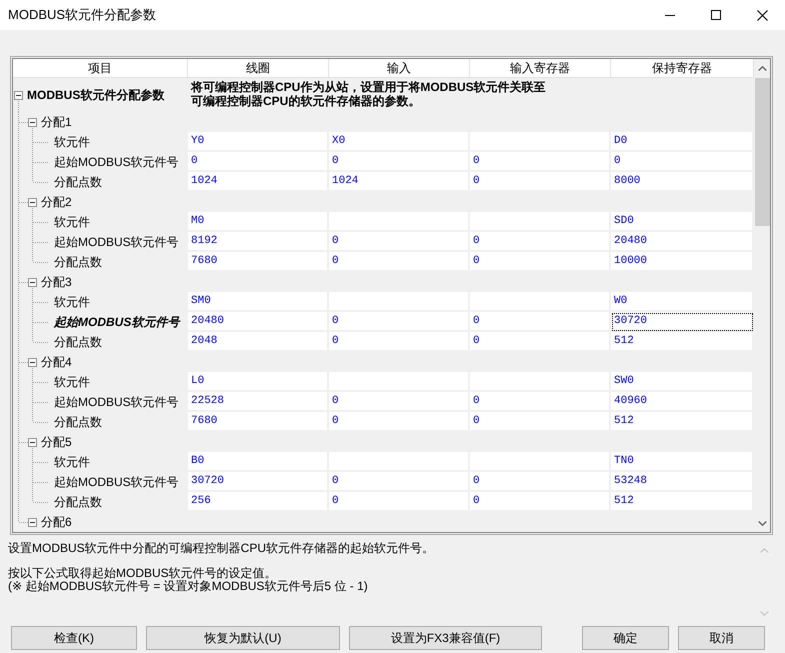 Image resolution: width=785 pixels, height=653 pixels. I want to click on value-cell: 22528, so click(258, 402).